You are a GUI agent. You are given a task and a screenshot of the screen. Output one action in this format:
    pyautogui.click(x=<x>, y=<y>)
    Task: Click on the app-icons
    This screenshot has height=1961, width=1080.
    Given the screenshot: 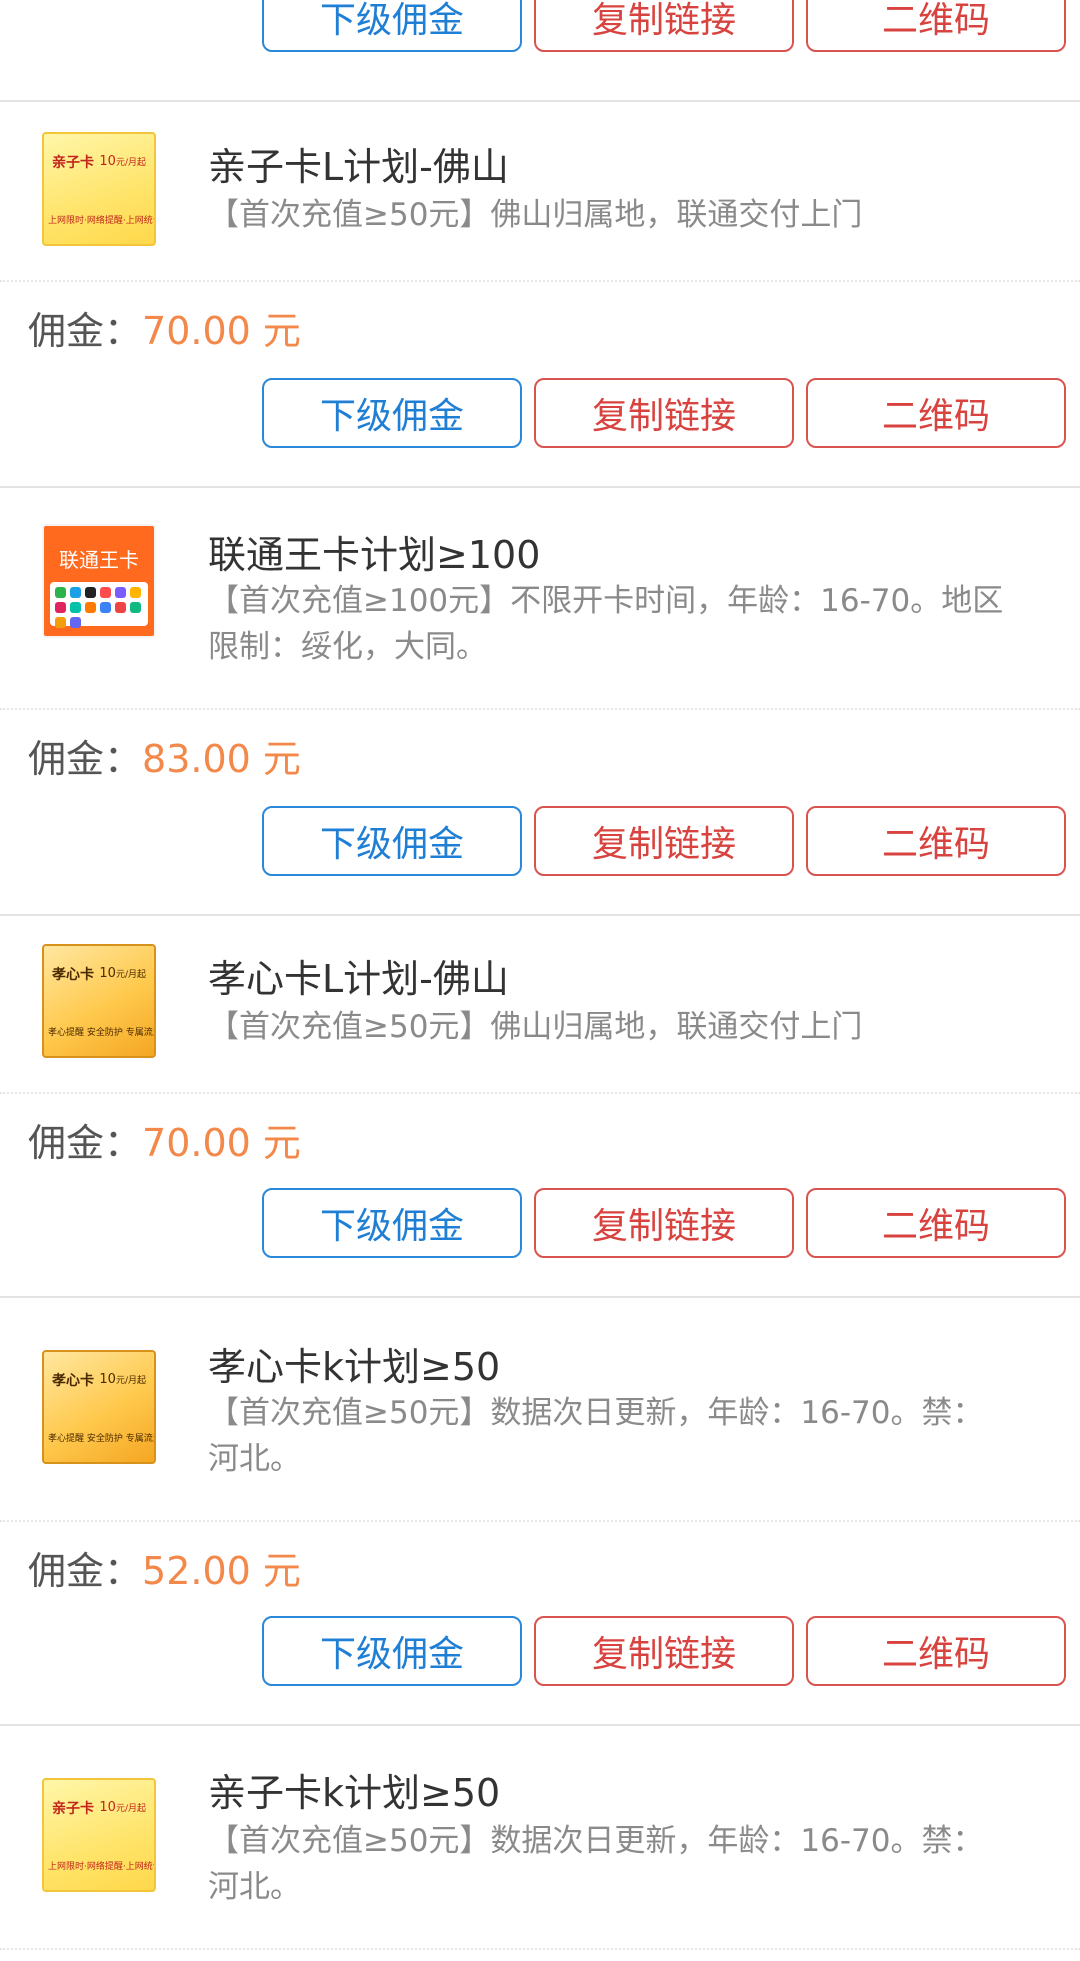 What is the action you would take?
    pyautogui.click(x=99, y=605)
    